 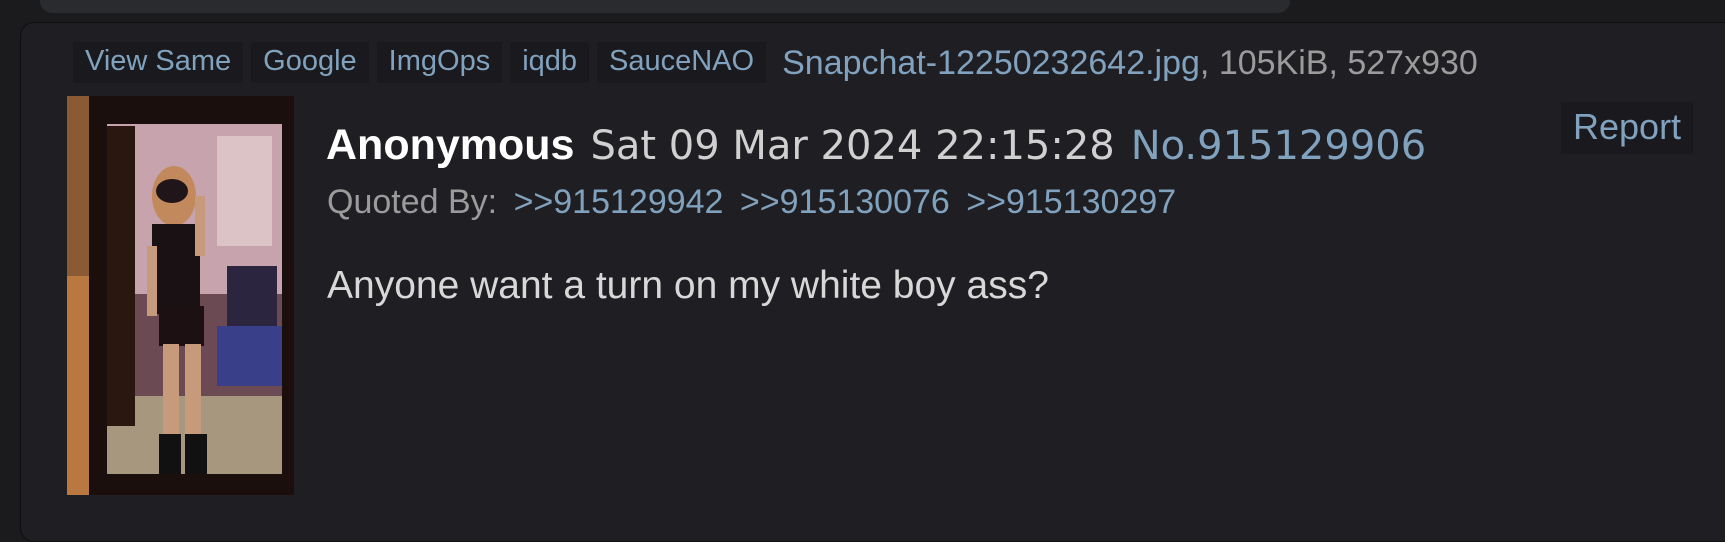 What do you see at coordinates (439, 62) in the screenshot?
I see `imgops-button: ImgOps` at bounding box center [439, 62].